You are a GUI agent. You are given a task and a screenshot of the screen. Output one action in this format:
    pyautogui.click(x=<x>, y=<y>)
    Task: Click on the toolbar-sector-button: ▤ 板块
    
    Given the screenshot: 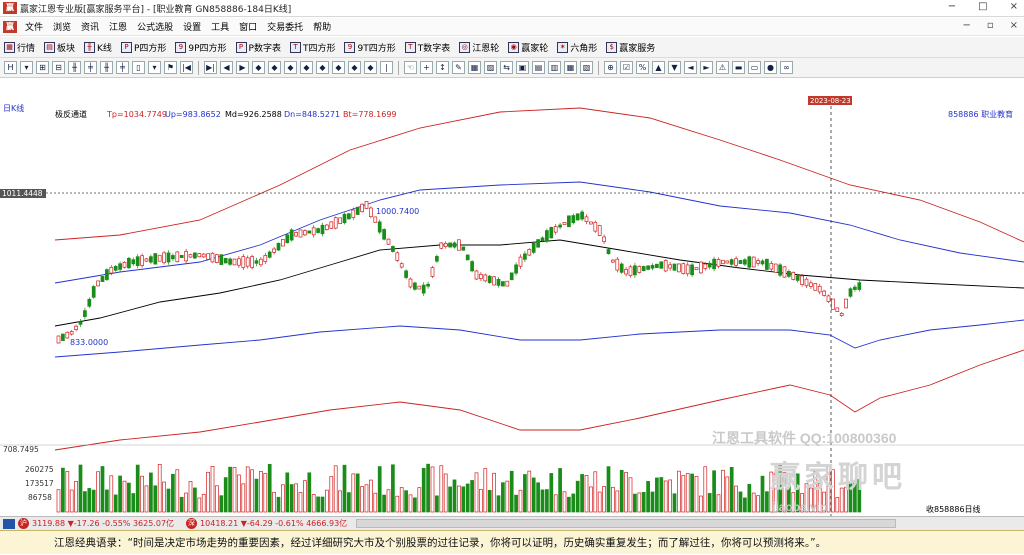 What is the action you would take?
    pyautogui.click(x=59, y=47)
    